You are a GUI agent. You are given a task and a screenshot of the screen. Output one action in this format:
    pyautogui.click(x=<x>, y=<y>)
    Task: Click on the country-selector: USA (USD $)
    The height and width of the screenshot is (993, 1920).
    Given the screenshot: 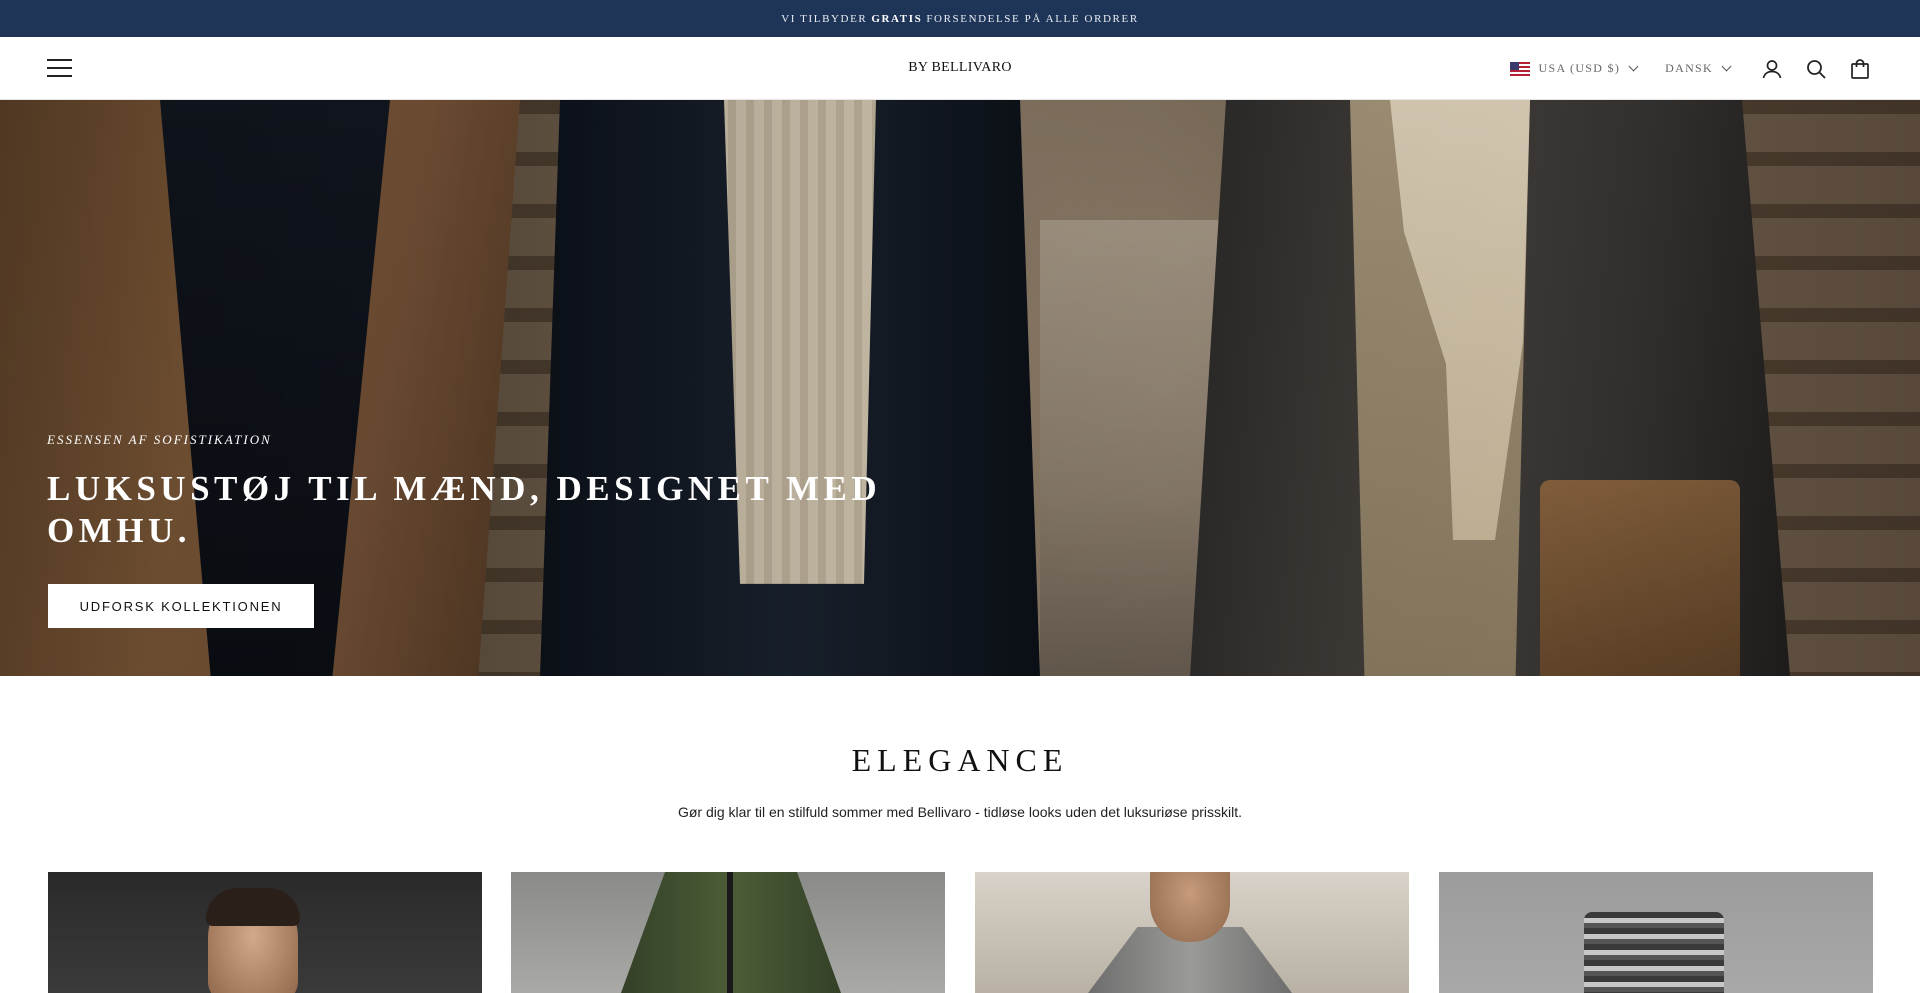 What is the action you would take?
    pyautogui.click(x=1574, y=68)
    